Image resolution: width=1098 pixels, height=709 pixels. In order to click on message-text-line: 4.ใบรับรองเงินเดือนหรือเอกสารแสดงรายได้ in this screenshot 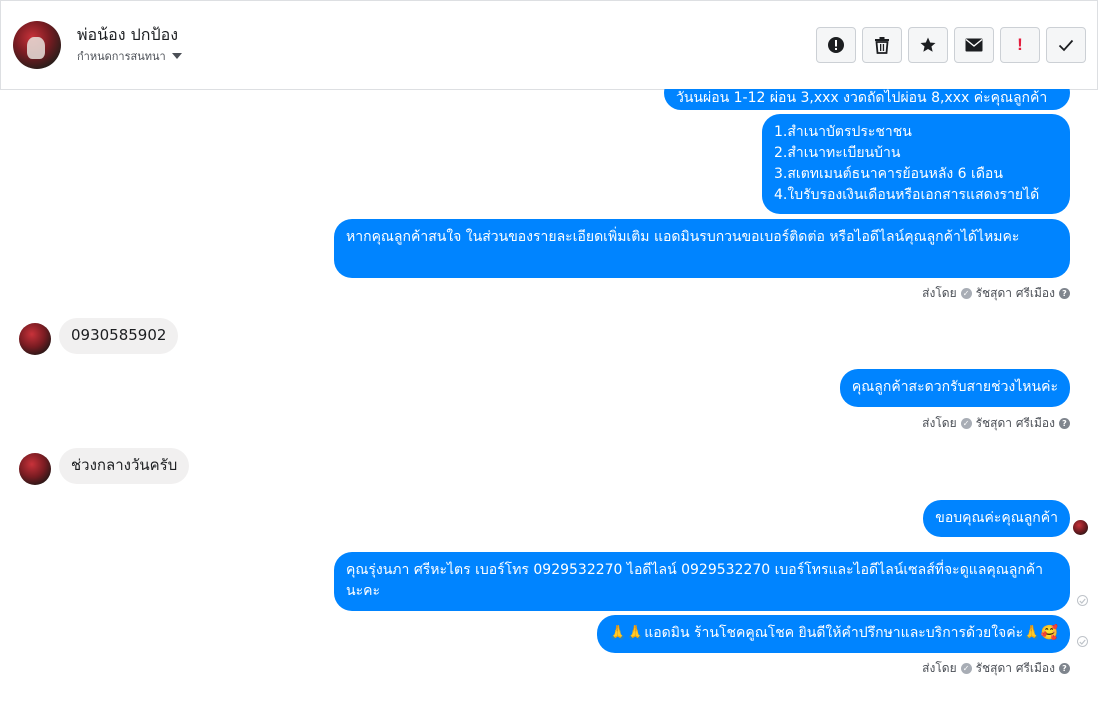, I will do `click(907, 195)`.